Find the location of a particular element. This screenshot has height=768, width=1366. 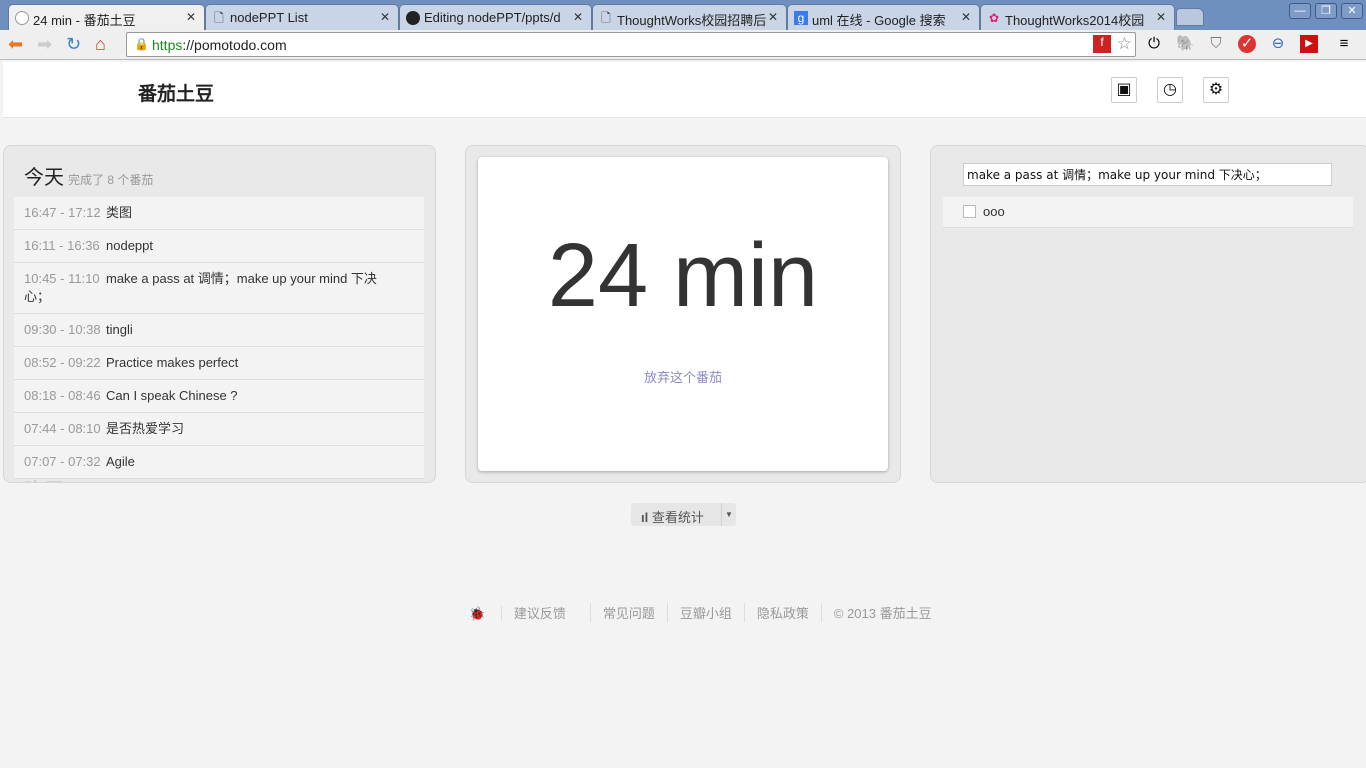

minimize-button: — is located at coordinates (1300, 11).